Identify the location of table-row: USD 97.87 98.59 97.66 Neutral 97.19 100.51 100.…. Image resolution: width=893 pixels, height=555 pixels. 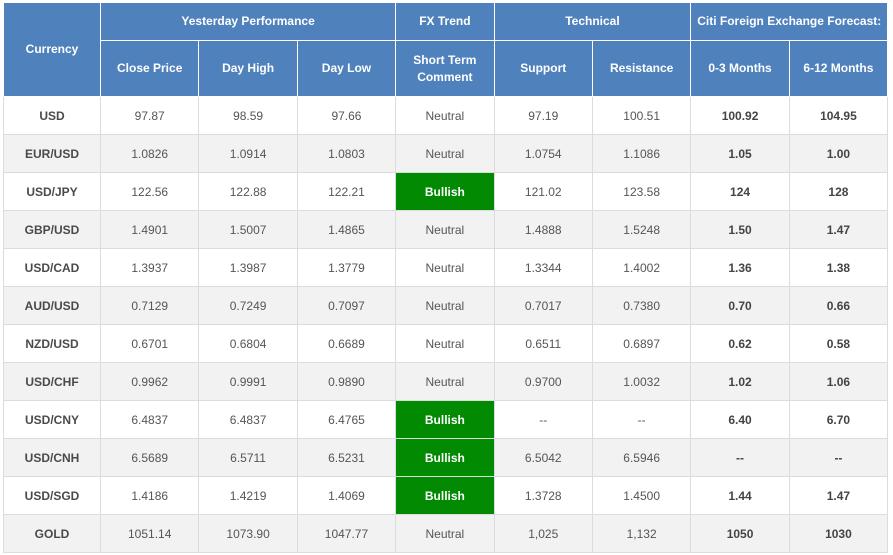
(446, 115).